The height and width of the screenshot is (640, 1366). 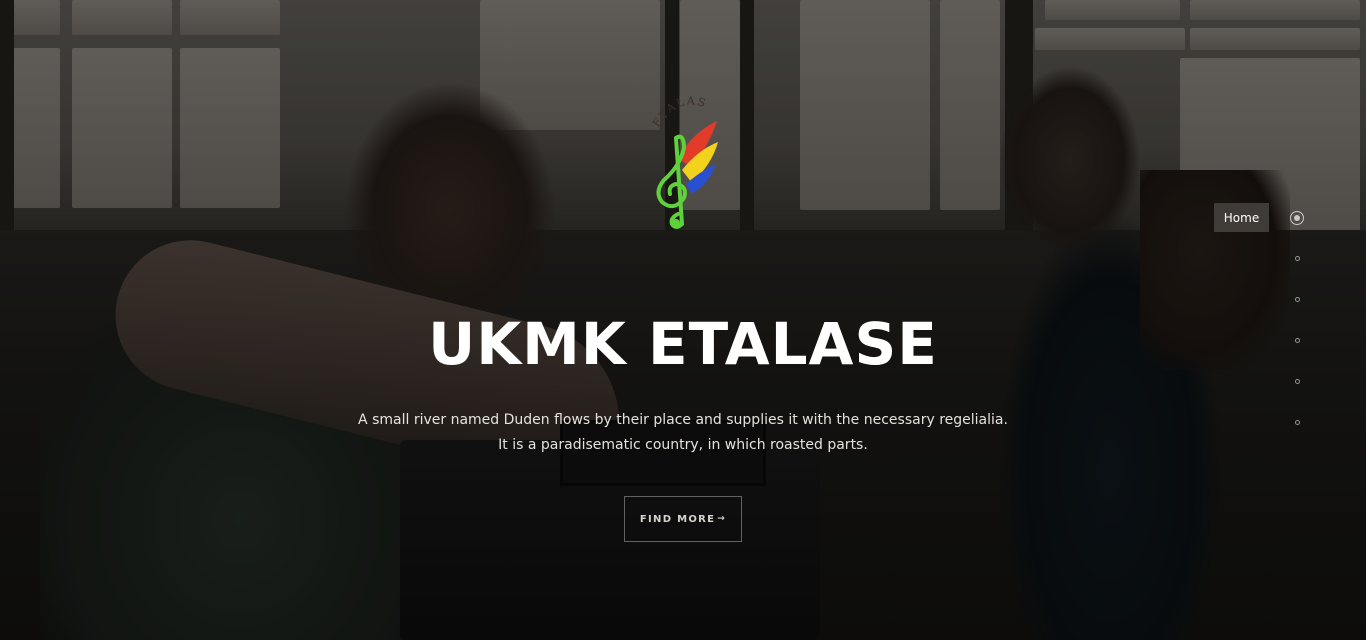 What do you see at coordinates (677, 519) in the screenshot?
I see `find-more-label: FIND MORE` at bounding box center [677, 519].